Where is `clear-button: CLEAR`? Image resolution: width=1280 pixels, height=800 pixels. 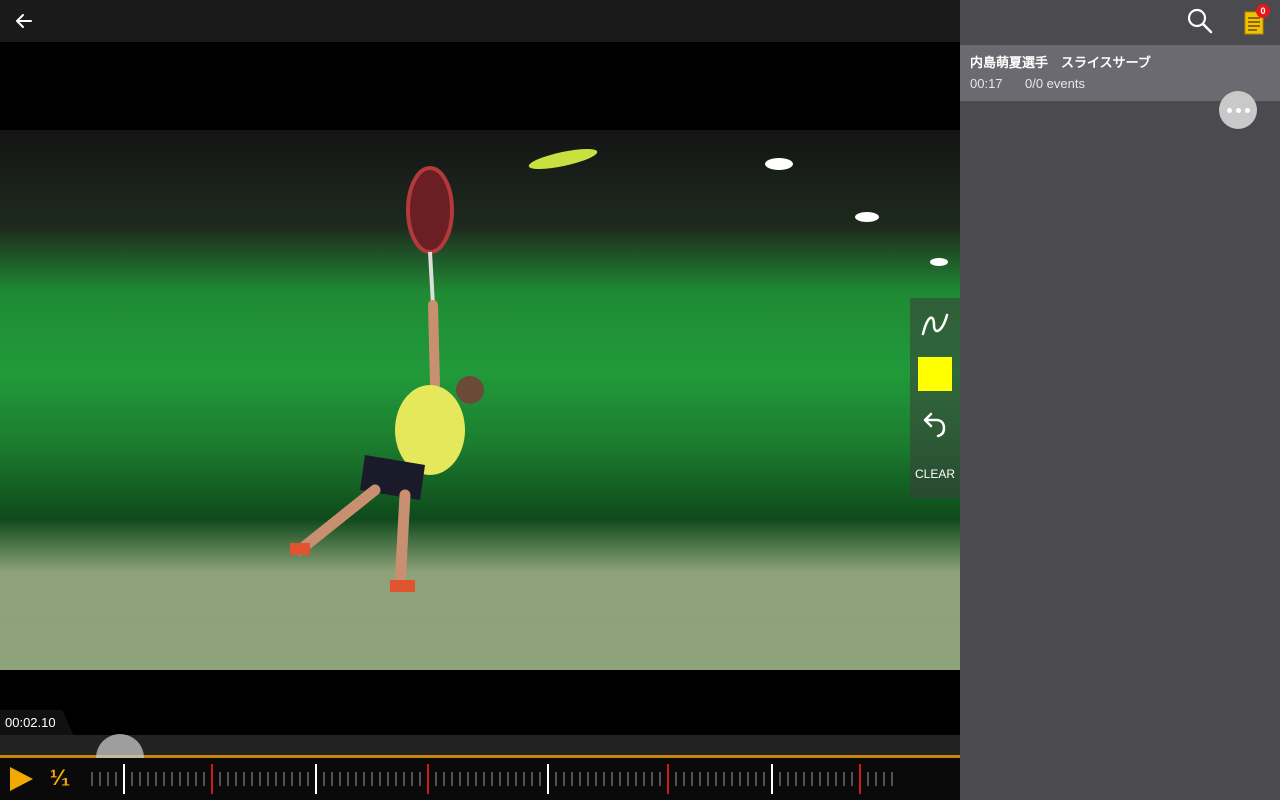 clear-button: CLEAR is located at coordinates (935, 474).